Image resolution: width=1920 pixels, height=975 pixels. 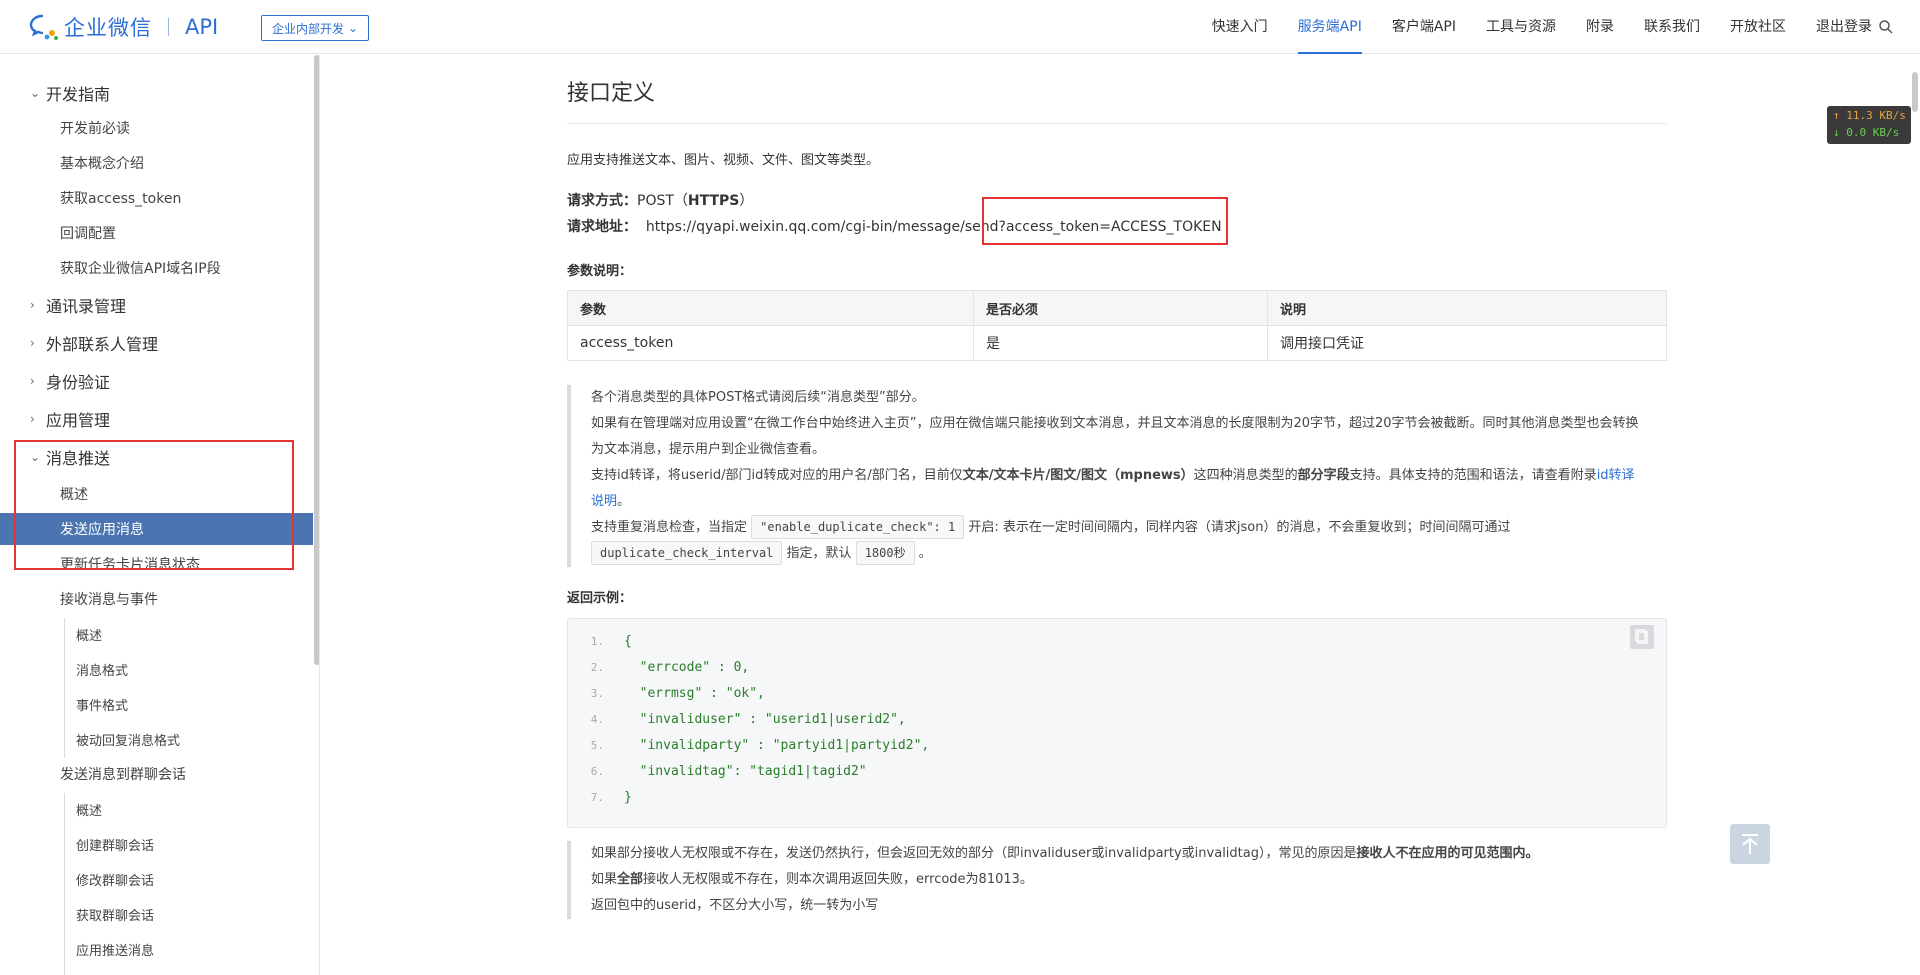 I want to click on code-line: 2. "errcode" : 0,, so click(x=658, y=668).